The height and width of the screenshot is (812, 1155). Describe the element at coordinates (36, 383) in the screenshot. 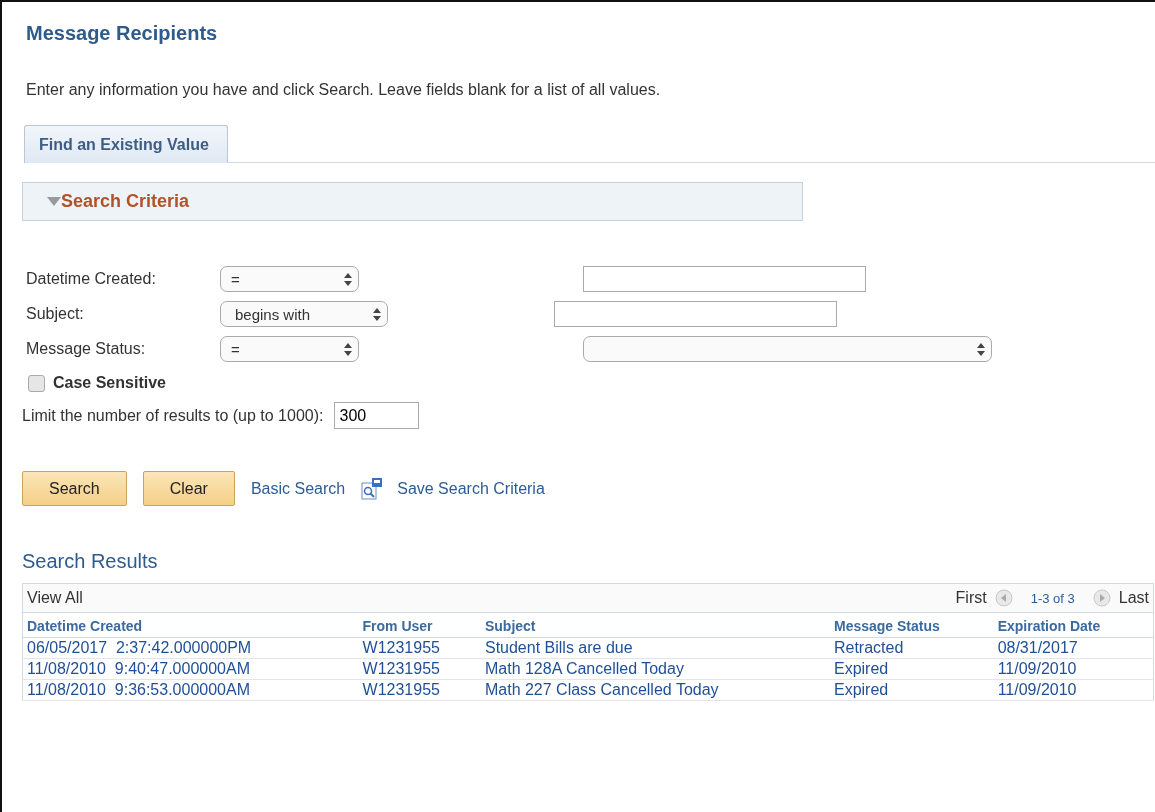

I see `checkbox` at that location.